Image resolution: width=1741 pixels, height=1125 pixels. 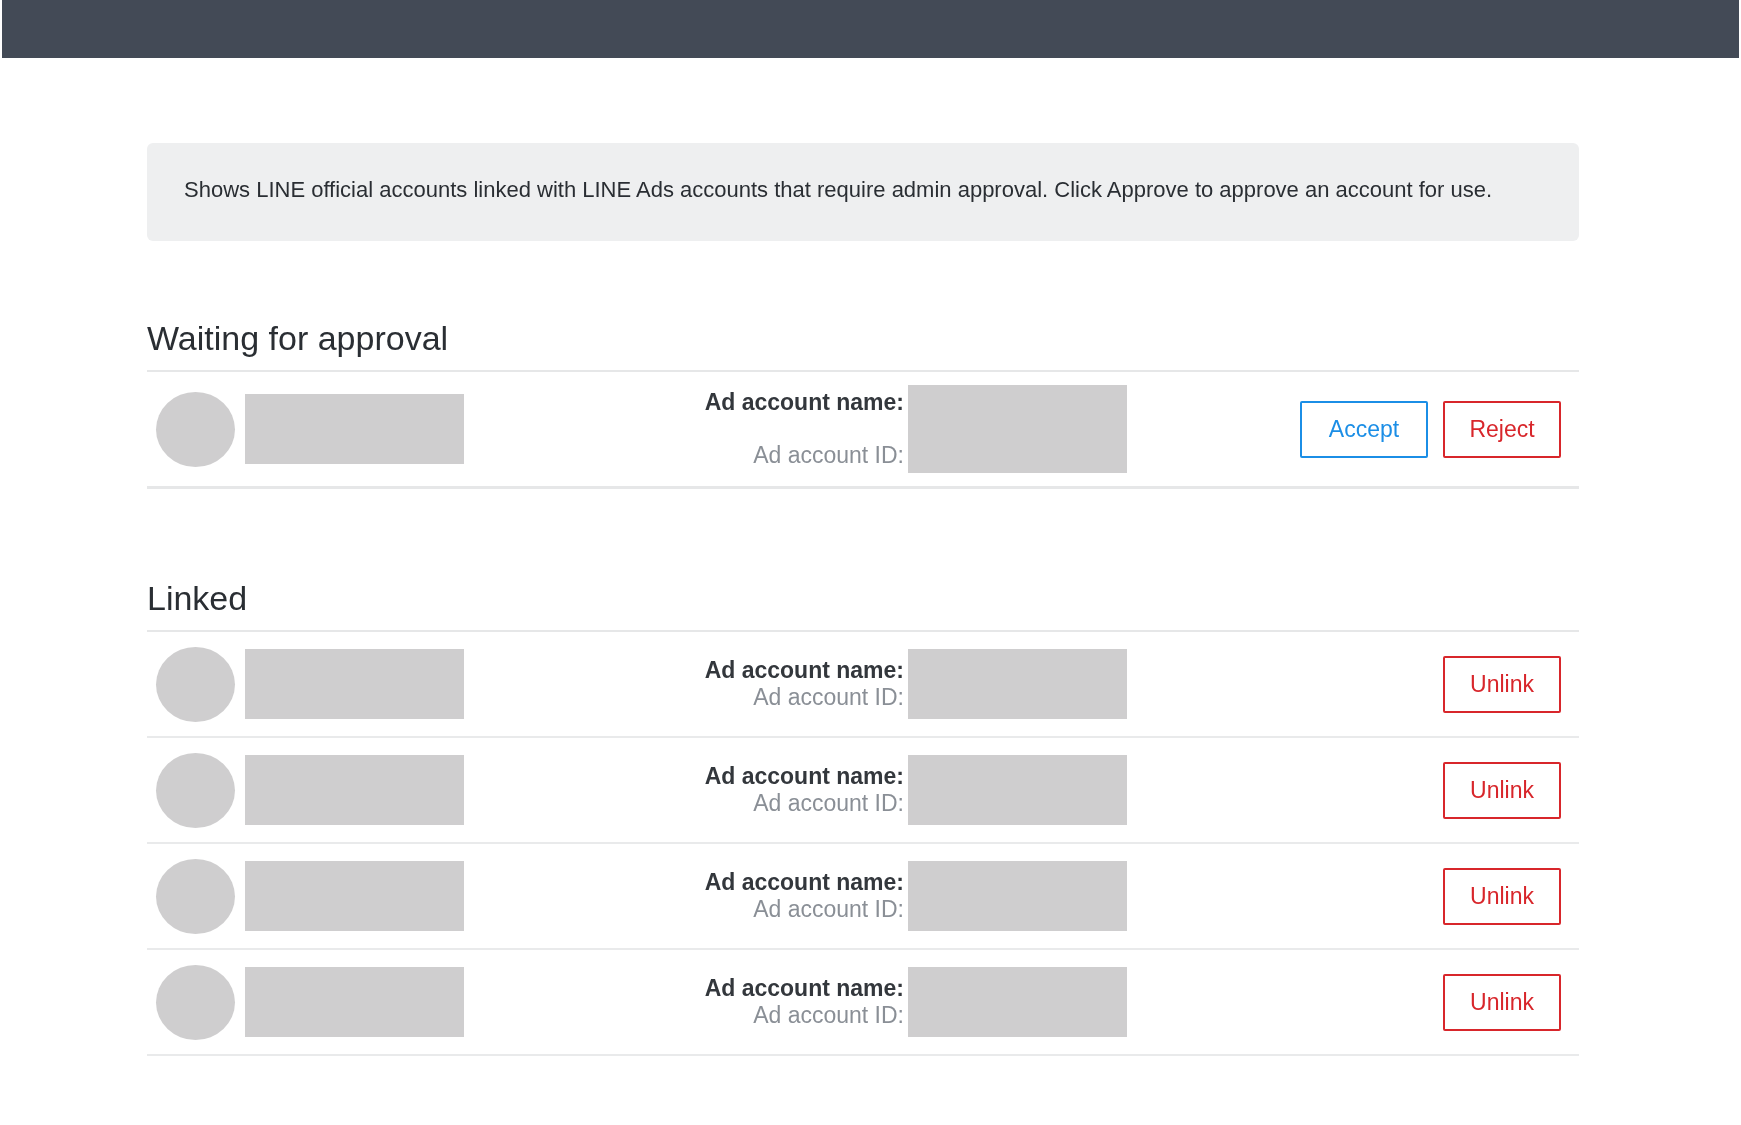 What do you see at coordinates (863, 345) in the screenshot?
I see `section-heading: Waiting for approval` at bounding box center [863, 345].